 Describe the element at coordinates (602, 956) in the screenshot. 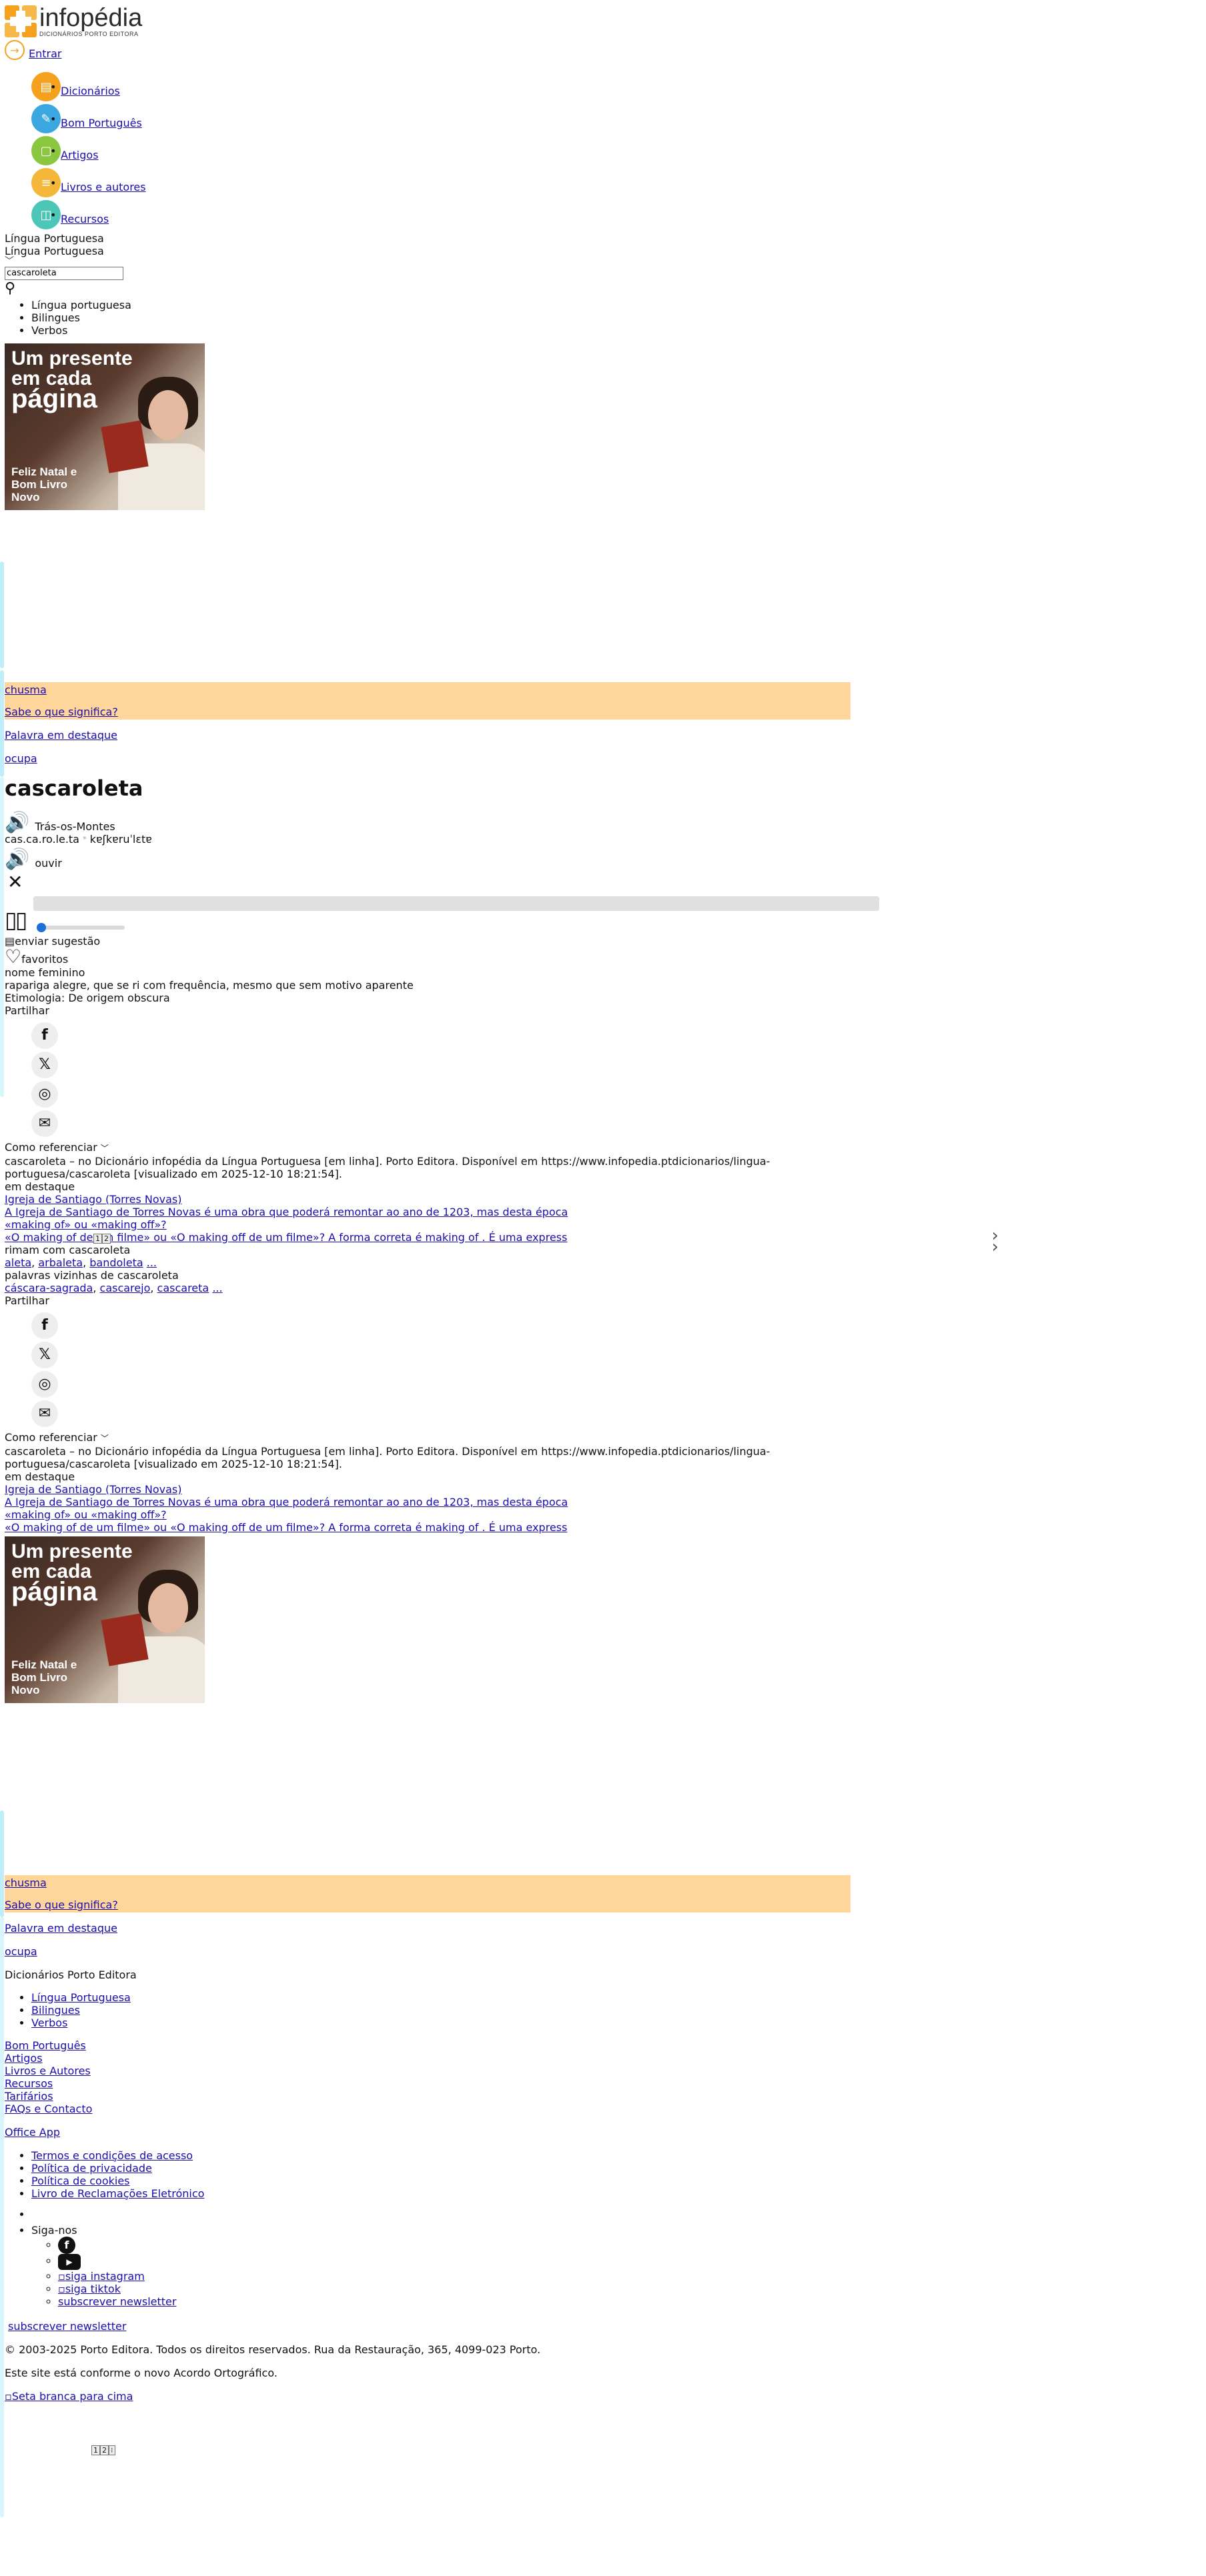

I see `favorite-button: ♡favoritos` at that location.